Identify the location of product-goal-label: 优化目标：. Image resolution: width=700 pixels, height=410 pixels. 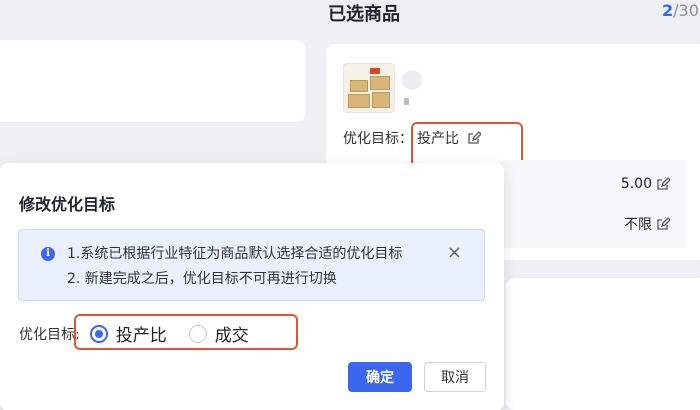
(378, 139).